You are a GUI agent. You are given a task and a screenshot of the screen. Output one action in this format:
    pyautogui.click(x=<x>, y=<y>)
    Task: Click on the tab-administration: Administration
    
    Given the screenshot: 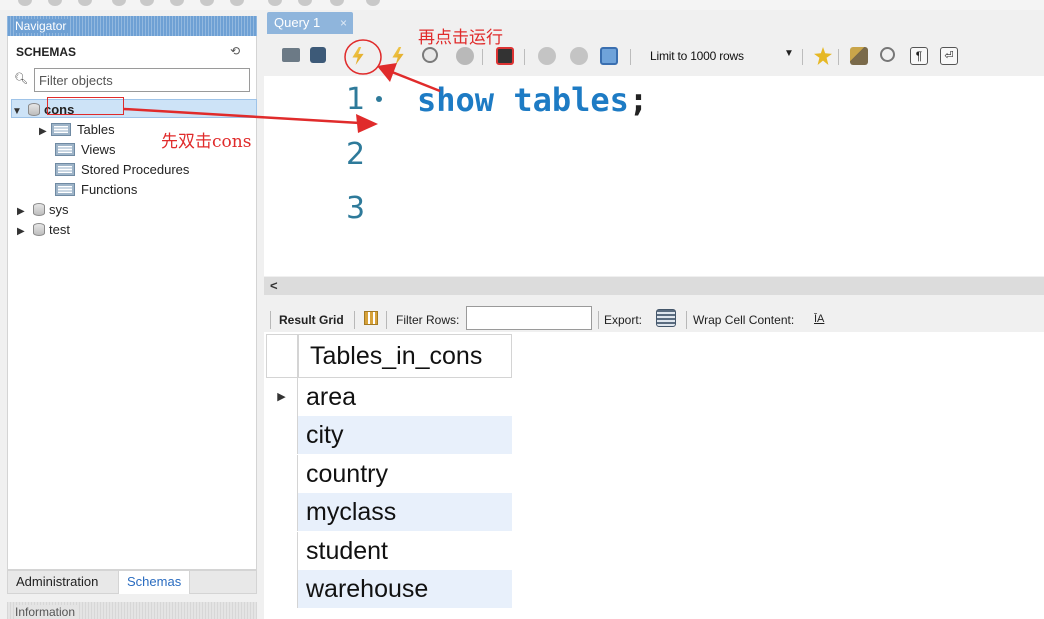 What is the action you would take?
    pyautogui.click(x=57, y=582)
    